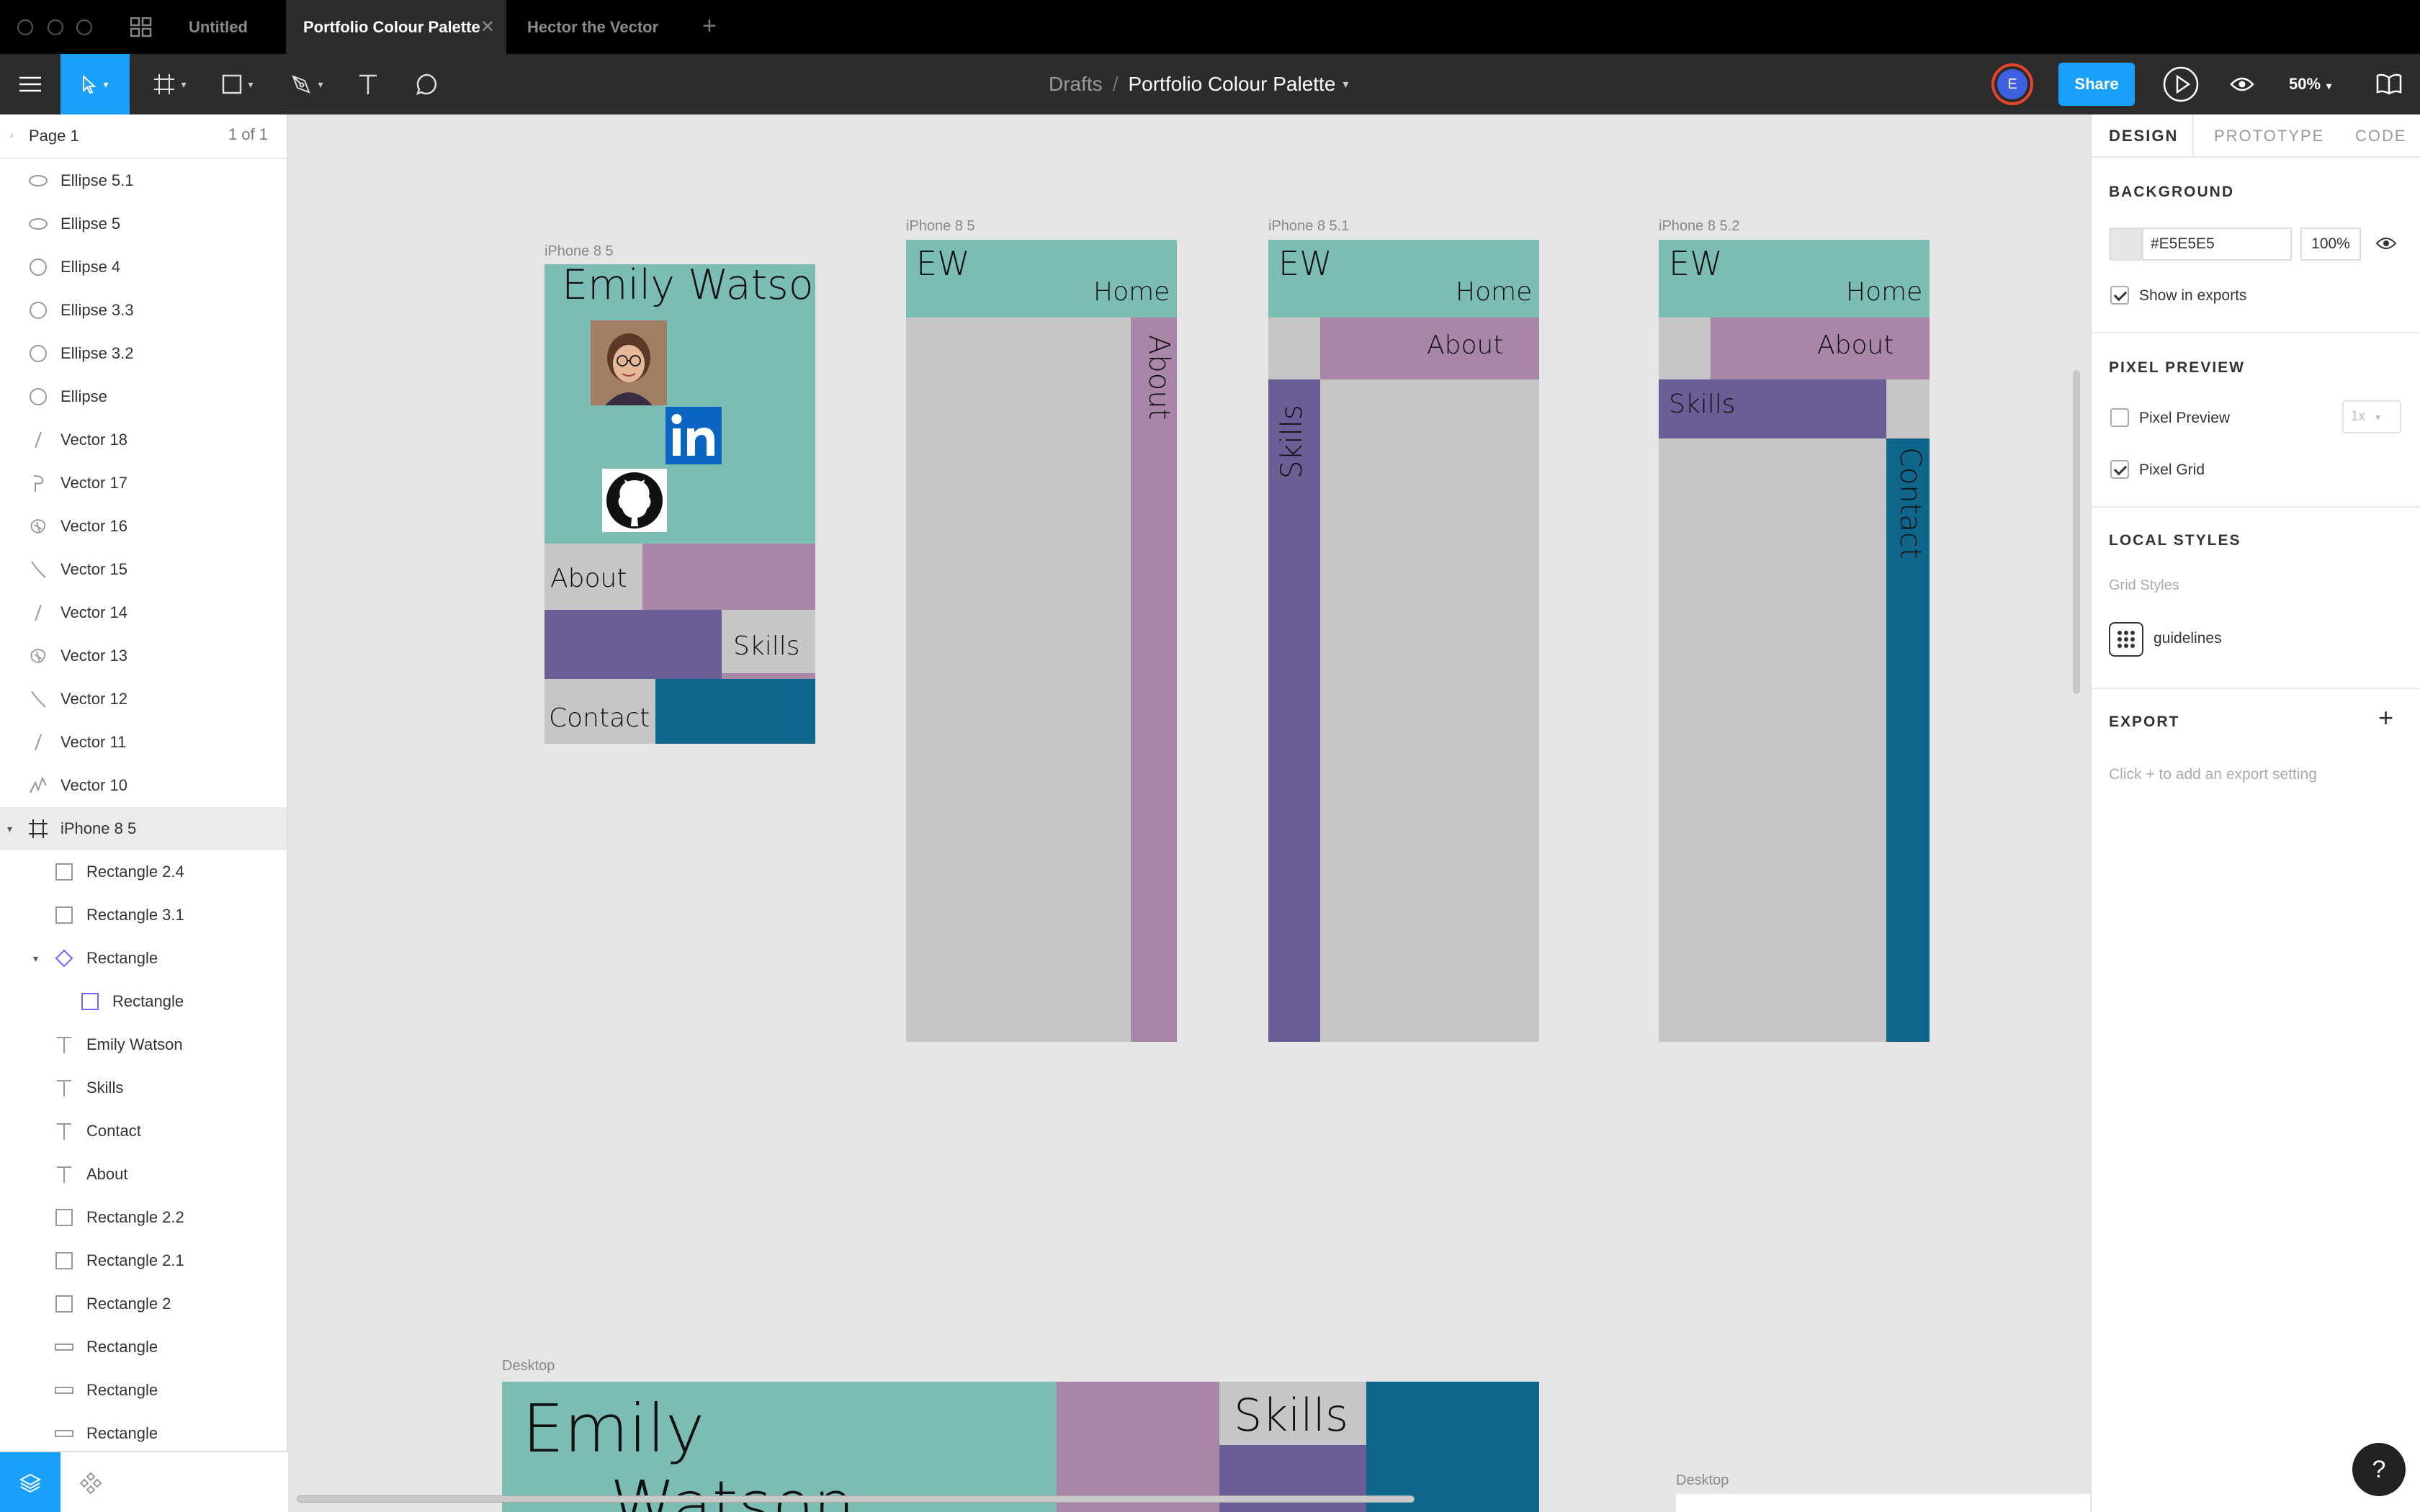 The height and width of the screenshot is (1512, 2420). Describe the element at coordinates (2125, 244) in the screenshot. I see `background-color-swatch` at that location.